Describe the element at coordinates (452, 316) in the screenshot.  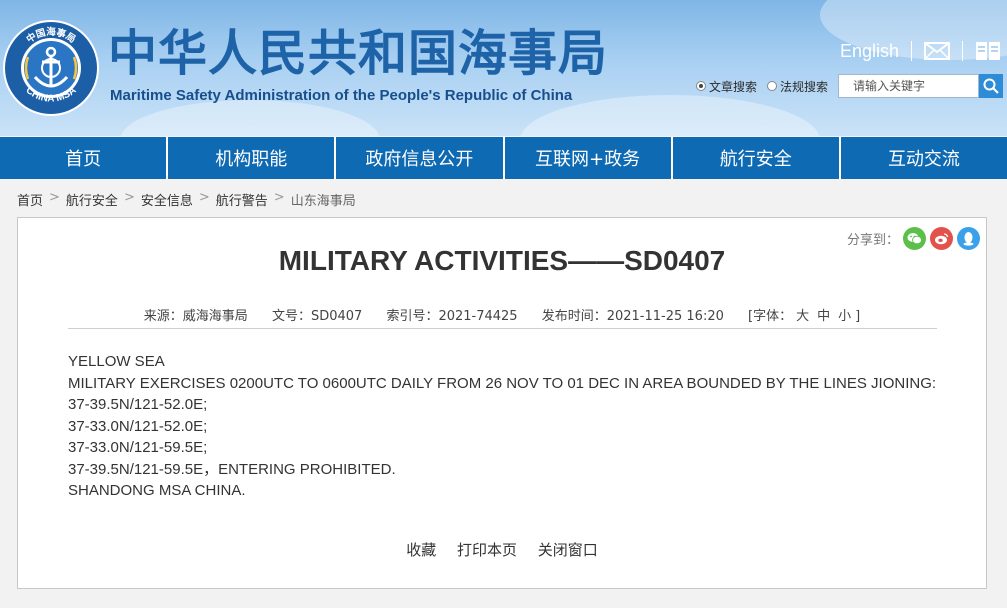
I see `meta-index-no: 索引号：2021-74425` at that location.